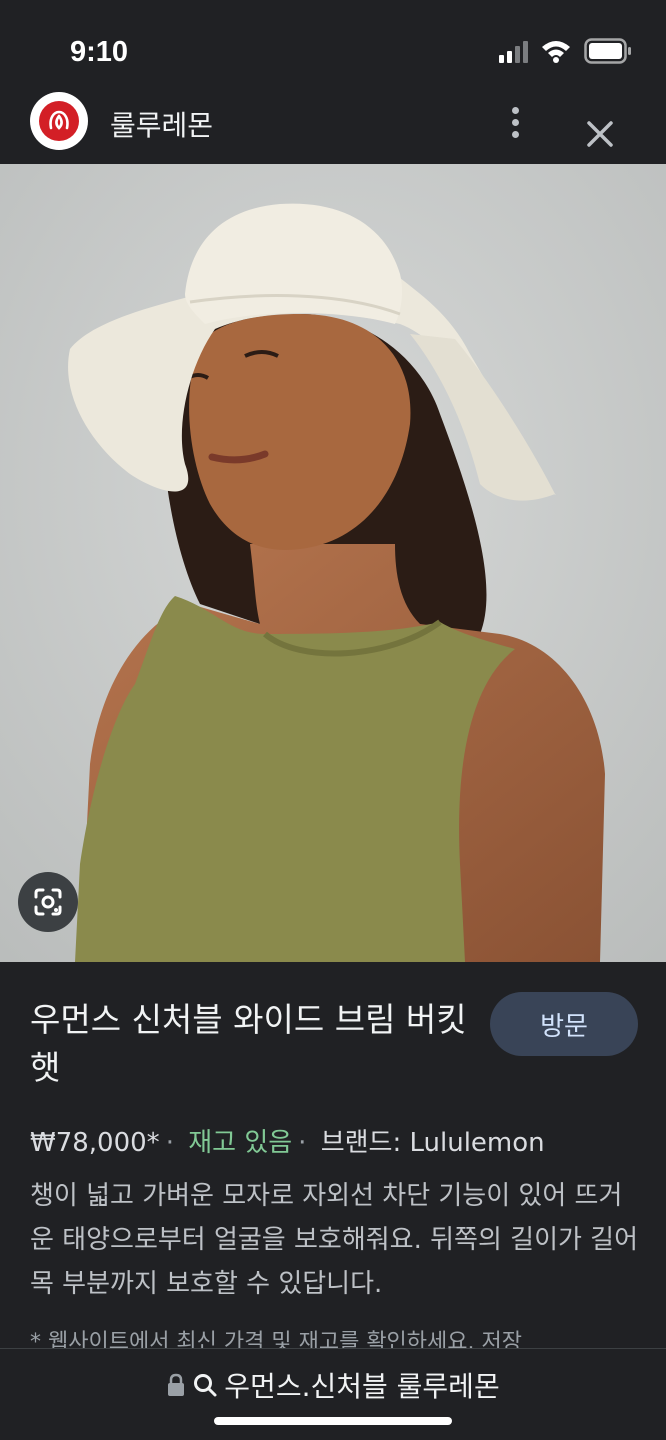 The image size is (666, 1440). I want to click on url-row: 우먼스.신처블 룰루레몬, so click(333, 1385).